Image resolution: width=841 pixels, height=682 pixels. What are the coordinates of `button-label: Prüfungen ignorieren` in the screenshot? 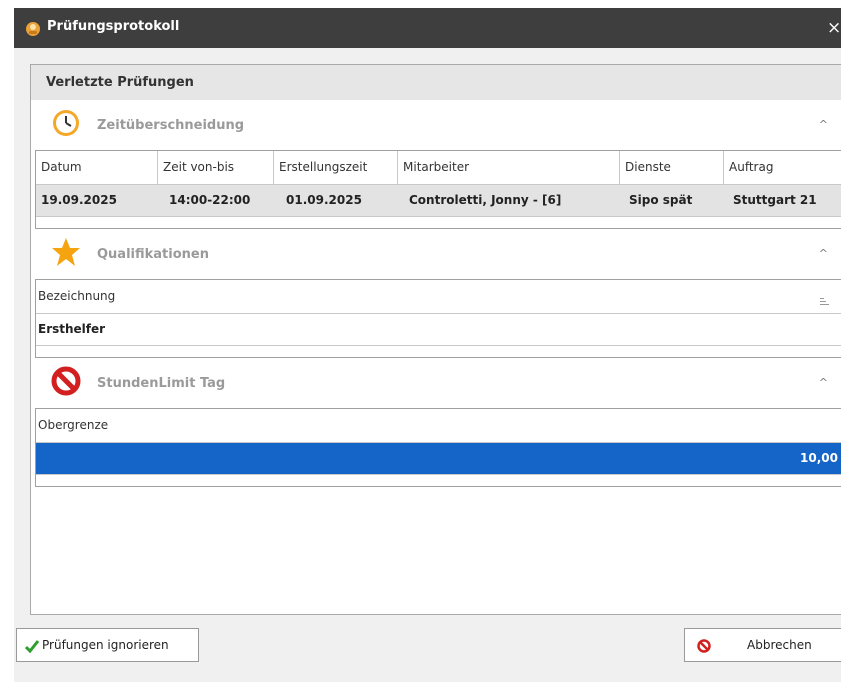 It's located at (105, 645).